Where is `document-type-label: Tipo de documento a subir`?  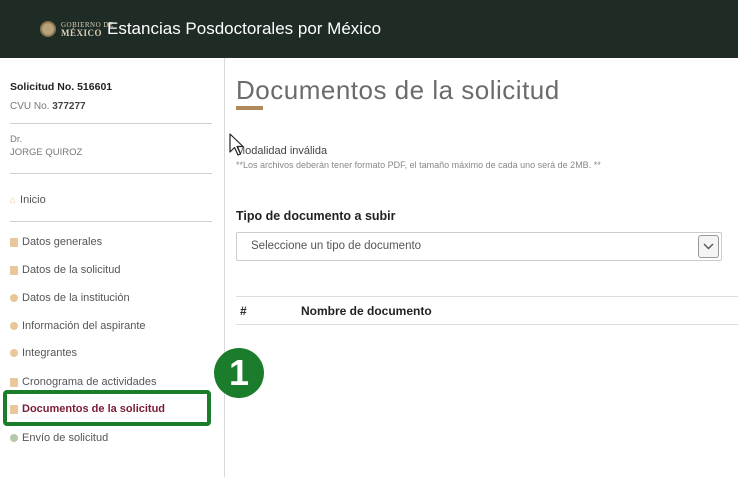
document-type-label: Tipo de documento a subir is located at coordinates (316, 216).